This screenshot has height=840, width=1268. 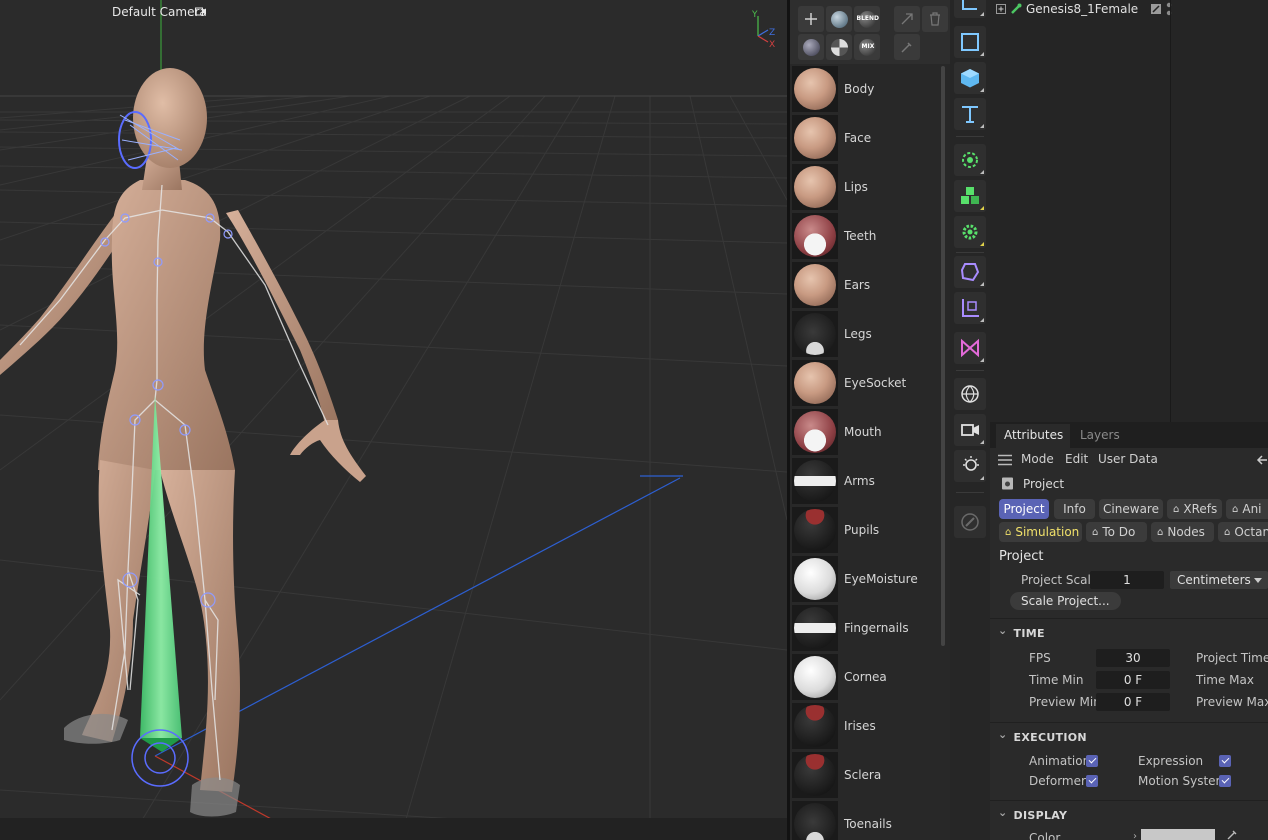 I want to click on material-item: Face, so click(x=865, y=137).